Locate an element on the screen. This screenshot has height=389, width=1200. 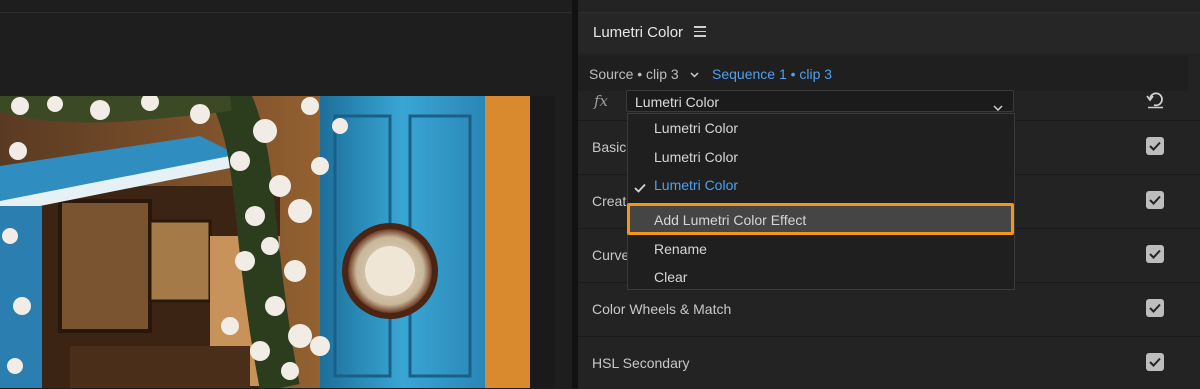
checkmark-icon is located at coordinates (640, 189).